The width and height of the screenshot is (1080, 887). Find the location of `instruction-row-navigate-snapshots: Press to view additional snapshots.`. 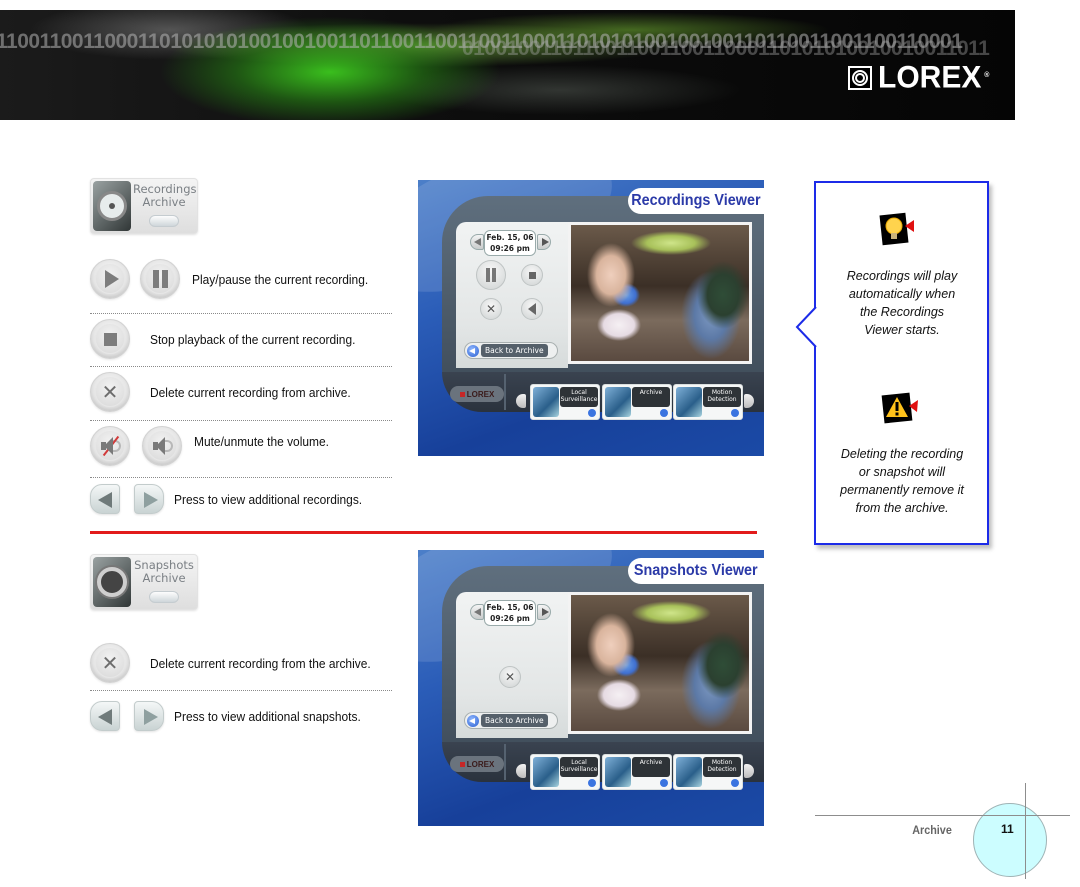

instruction-row-navigate-snapshots: Press to view additional snapshots. is located at coordinates (241, 716).